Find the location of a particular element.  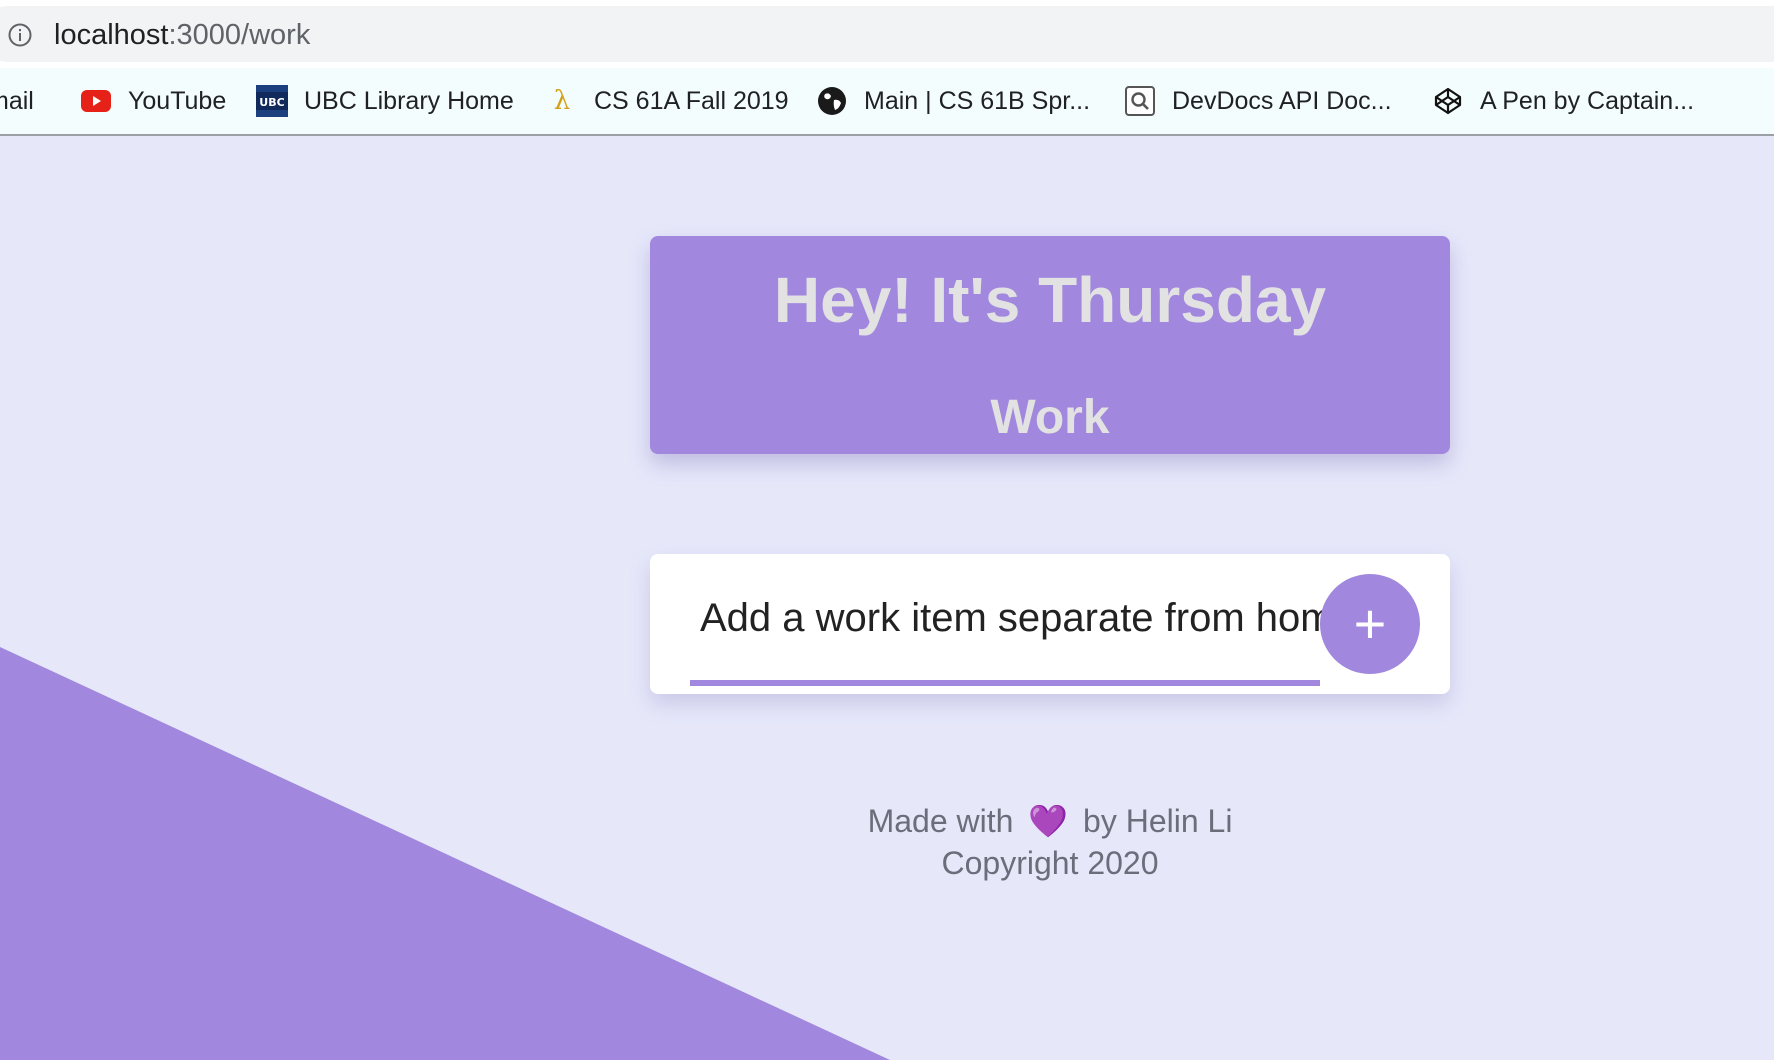

url-path: :3000/work is located at coordinates (239, 35).